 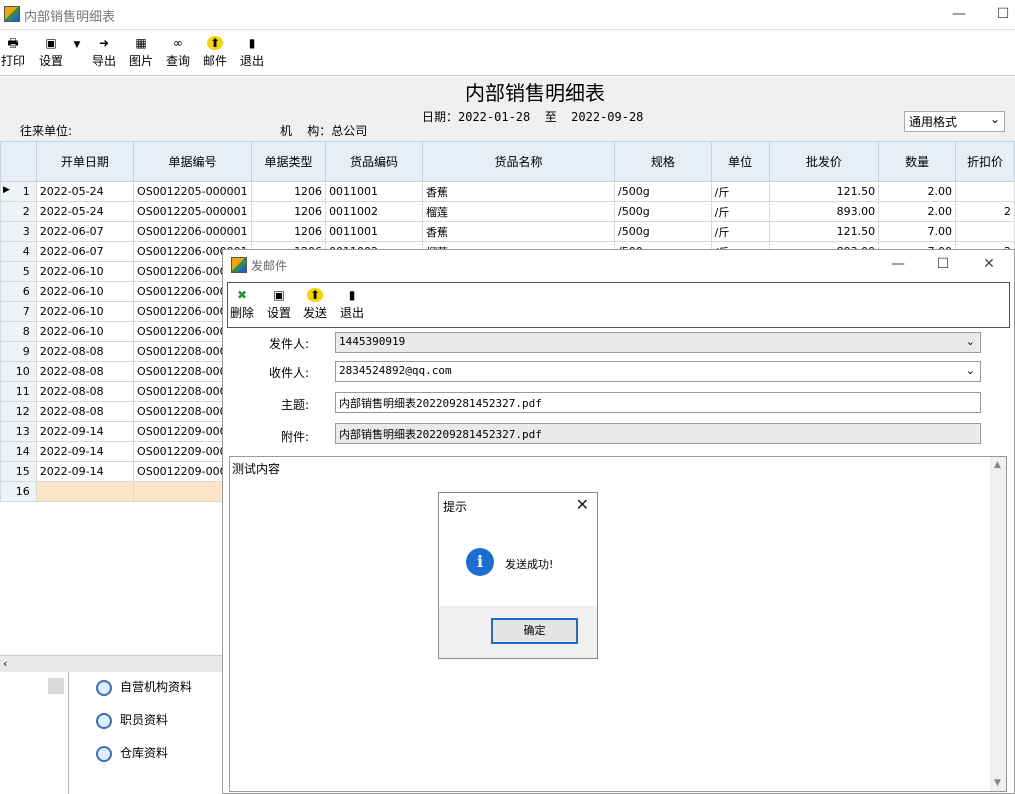 What do you see at coordinates (18, 451) in the screenshot?
I see `row-number-cell: 14` at bounding box center [18, 451].